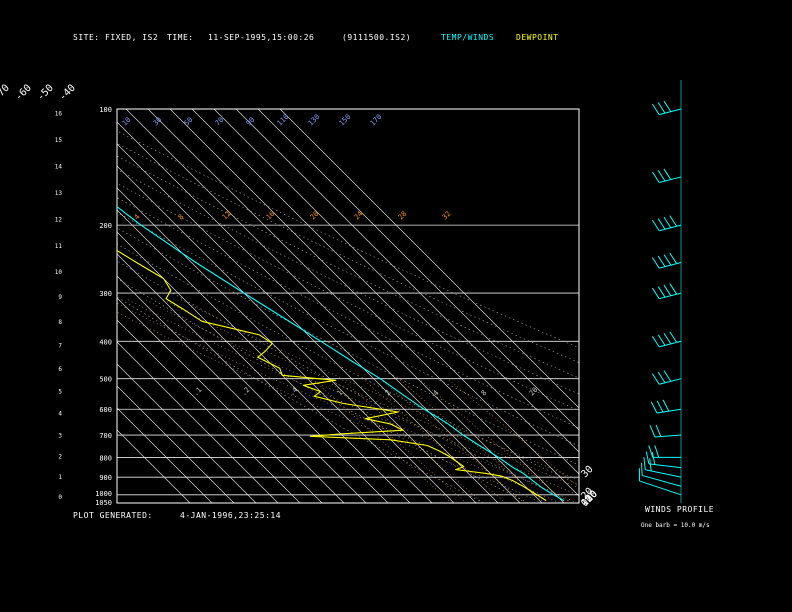 The width and height of the screenshot is (792, 612). What do you see at coordinates (189, 122) in the screenshot?
I see `theta-label: 50` at bounding box center [189, 122].